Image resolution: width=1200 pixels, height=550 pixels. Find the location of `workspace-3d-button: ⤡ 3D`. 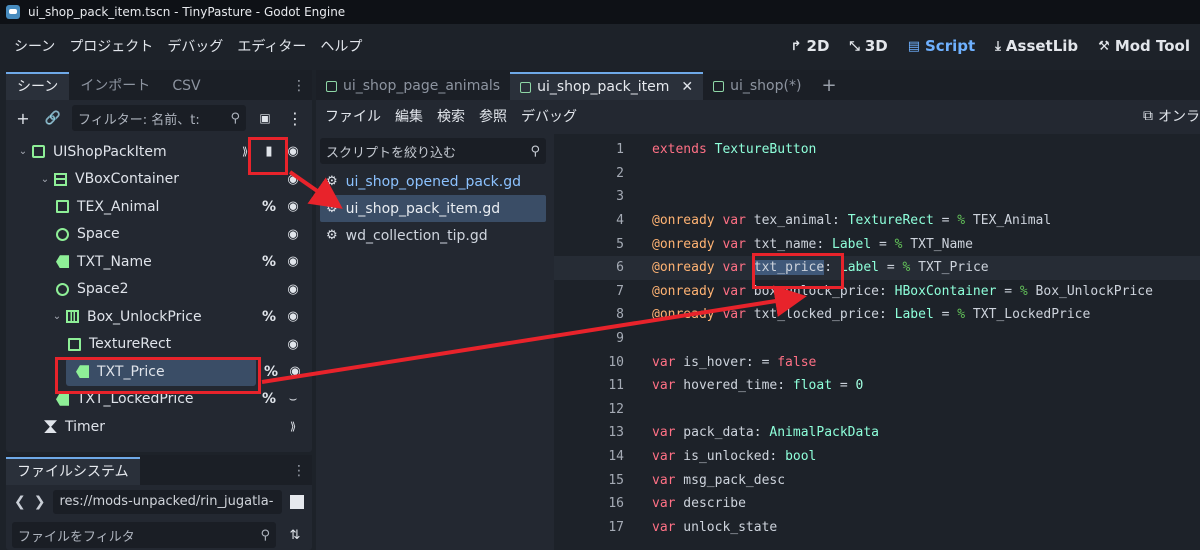

workspace-3d-button: ⤡ 3D is located at coordinates (868, 46).